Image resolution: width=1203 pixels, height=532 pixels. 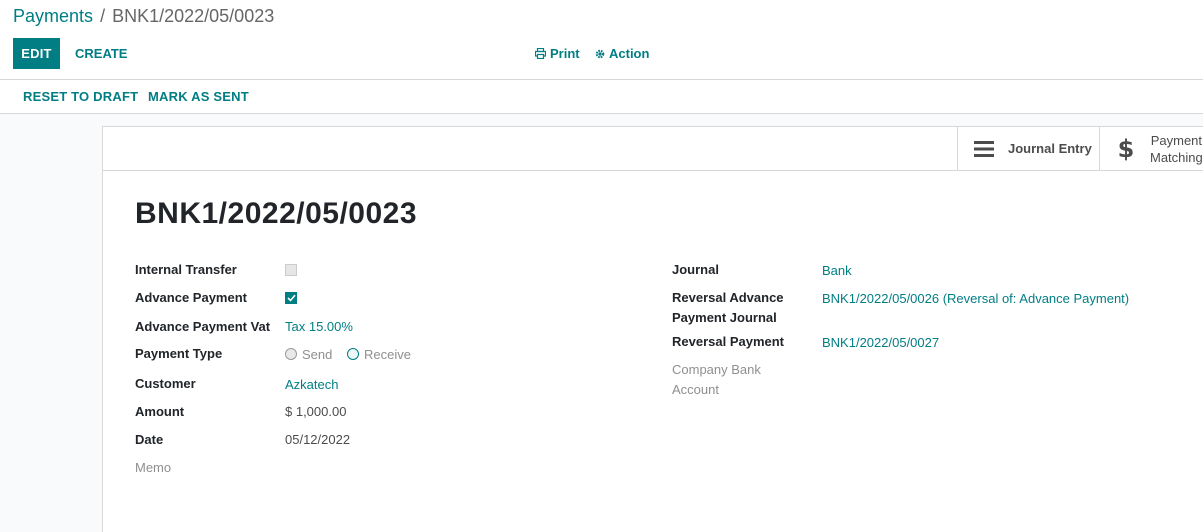 What do you see at coordinates (565, 53) in the screenshot?
I see `print-label: Print` at bounding box center [565, 53].